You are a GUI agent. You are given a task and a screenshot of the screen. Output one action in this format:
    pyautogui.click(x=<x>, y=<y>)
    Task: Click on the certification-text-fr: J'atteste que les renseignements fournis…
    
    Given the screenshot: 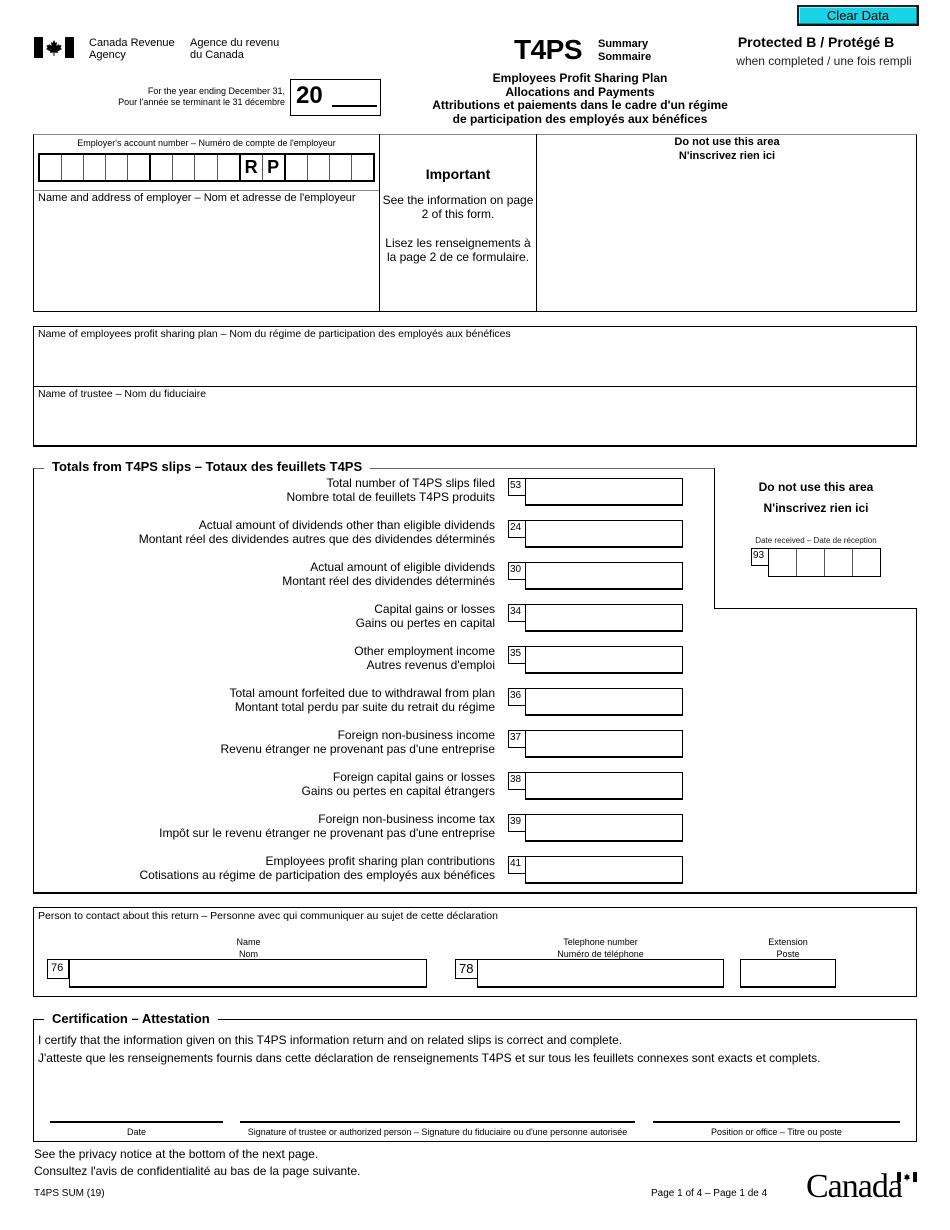 What is the action you would take?
    pyautogui.click(x=429, y=1058)
    